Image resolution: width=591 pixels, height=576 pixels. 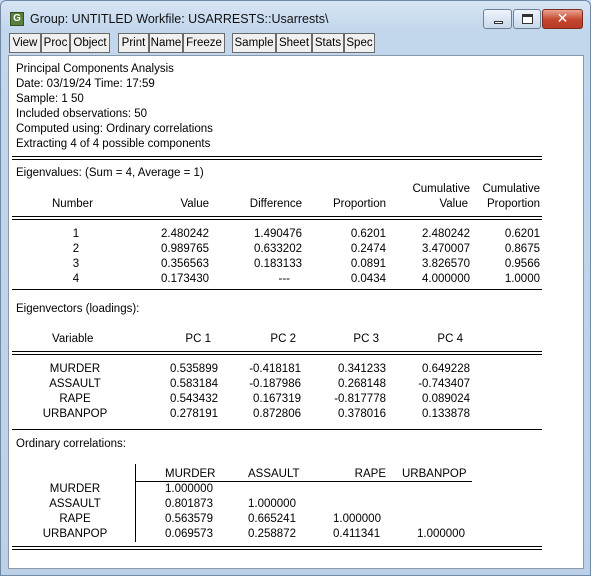 What do you see at coordinates (362, 384) in the screenshot?
I see `cell-pc3: 0.268148` at bounding box center [362, 384].